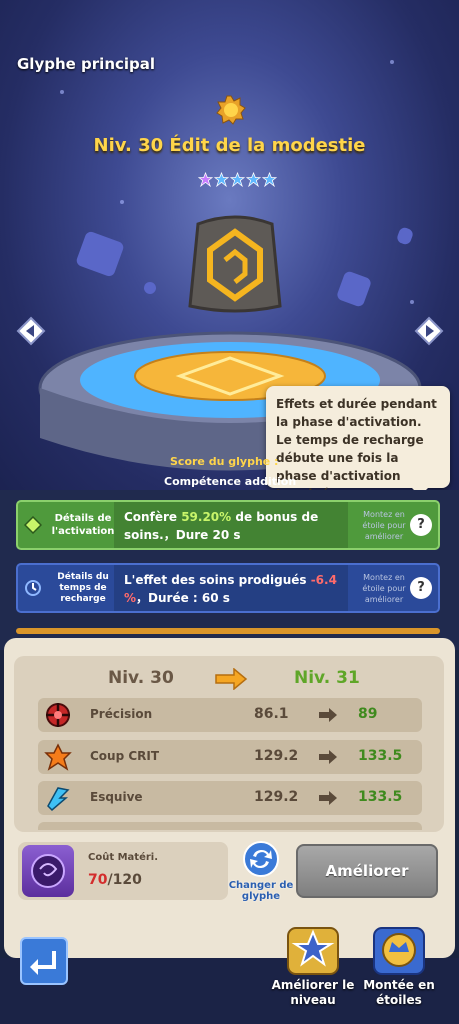 This screenshot has width=459, height=1024. Describe the element at coordinates (58, 715) in the screenshot. I see `crosshair-icon` at that location.